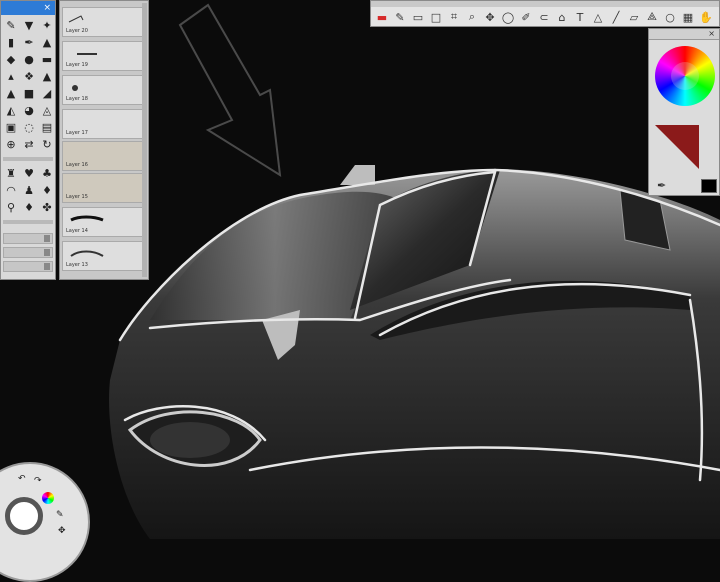 The width and height of the screenshot is (720, 582). Describe the element at coordinates (544, 17) in the screenshot. I see `lasso-tool-icon: ⊂` at that location.